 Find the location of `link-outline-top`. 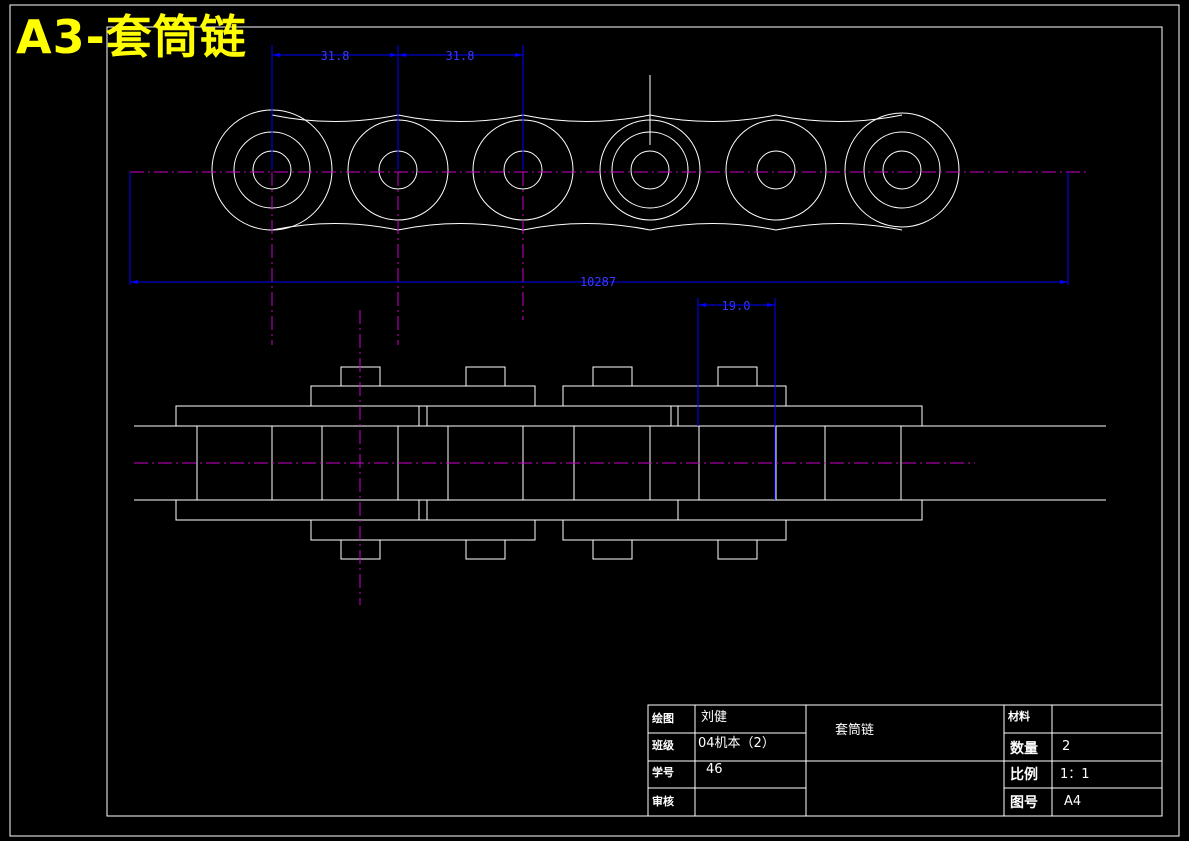

link-outline-top is located at coordinates (587, 118).